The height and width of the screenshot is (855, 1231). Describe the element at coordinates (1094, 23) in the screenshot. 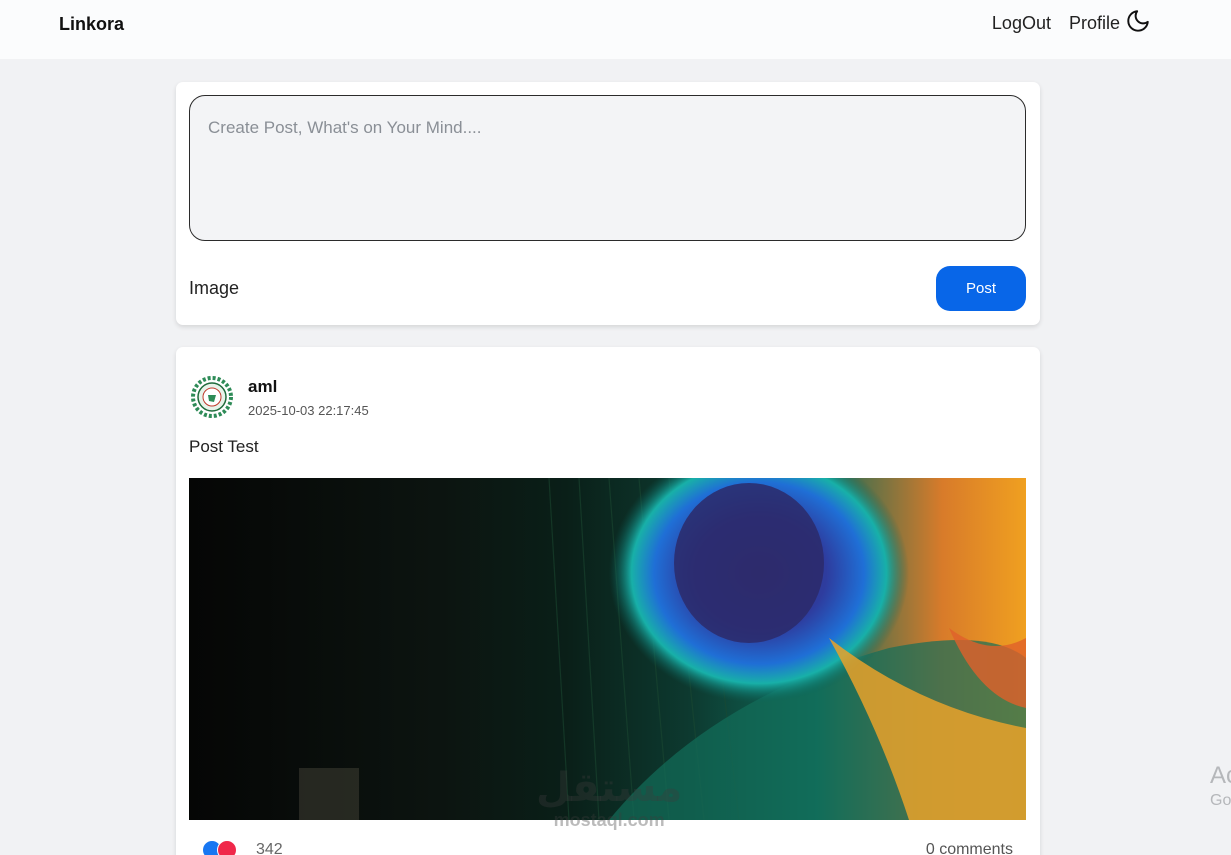

I see `profile-link: Profile` at that location.